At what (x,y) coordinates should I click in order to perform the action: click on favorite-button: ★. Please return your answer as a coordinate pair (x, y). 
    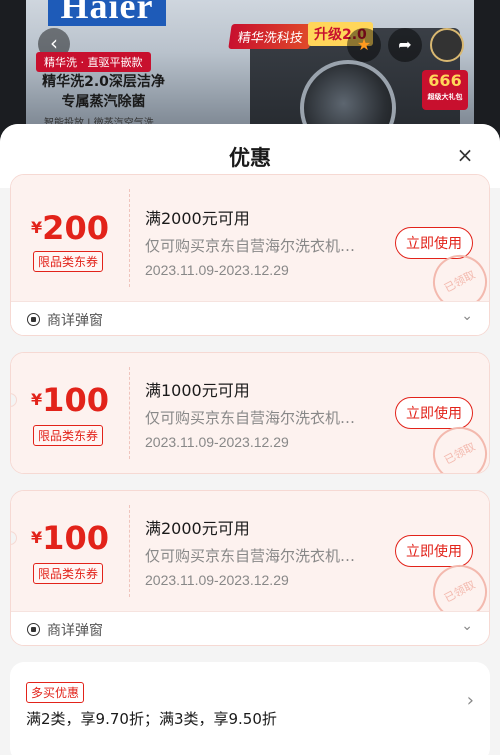
    Looking at the image, I should click on (364, 45).